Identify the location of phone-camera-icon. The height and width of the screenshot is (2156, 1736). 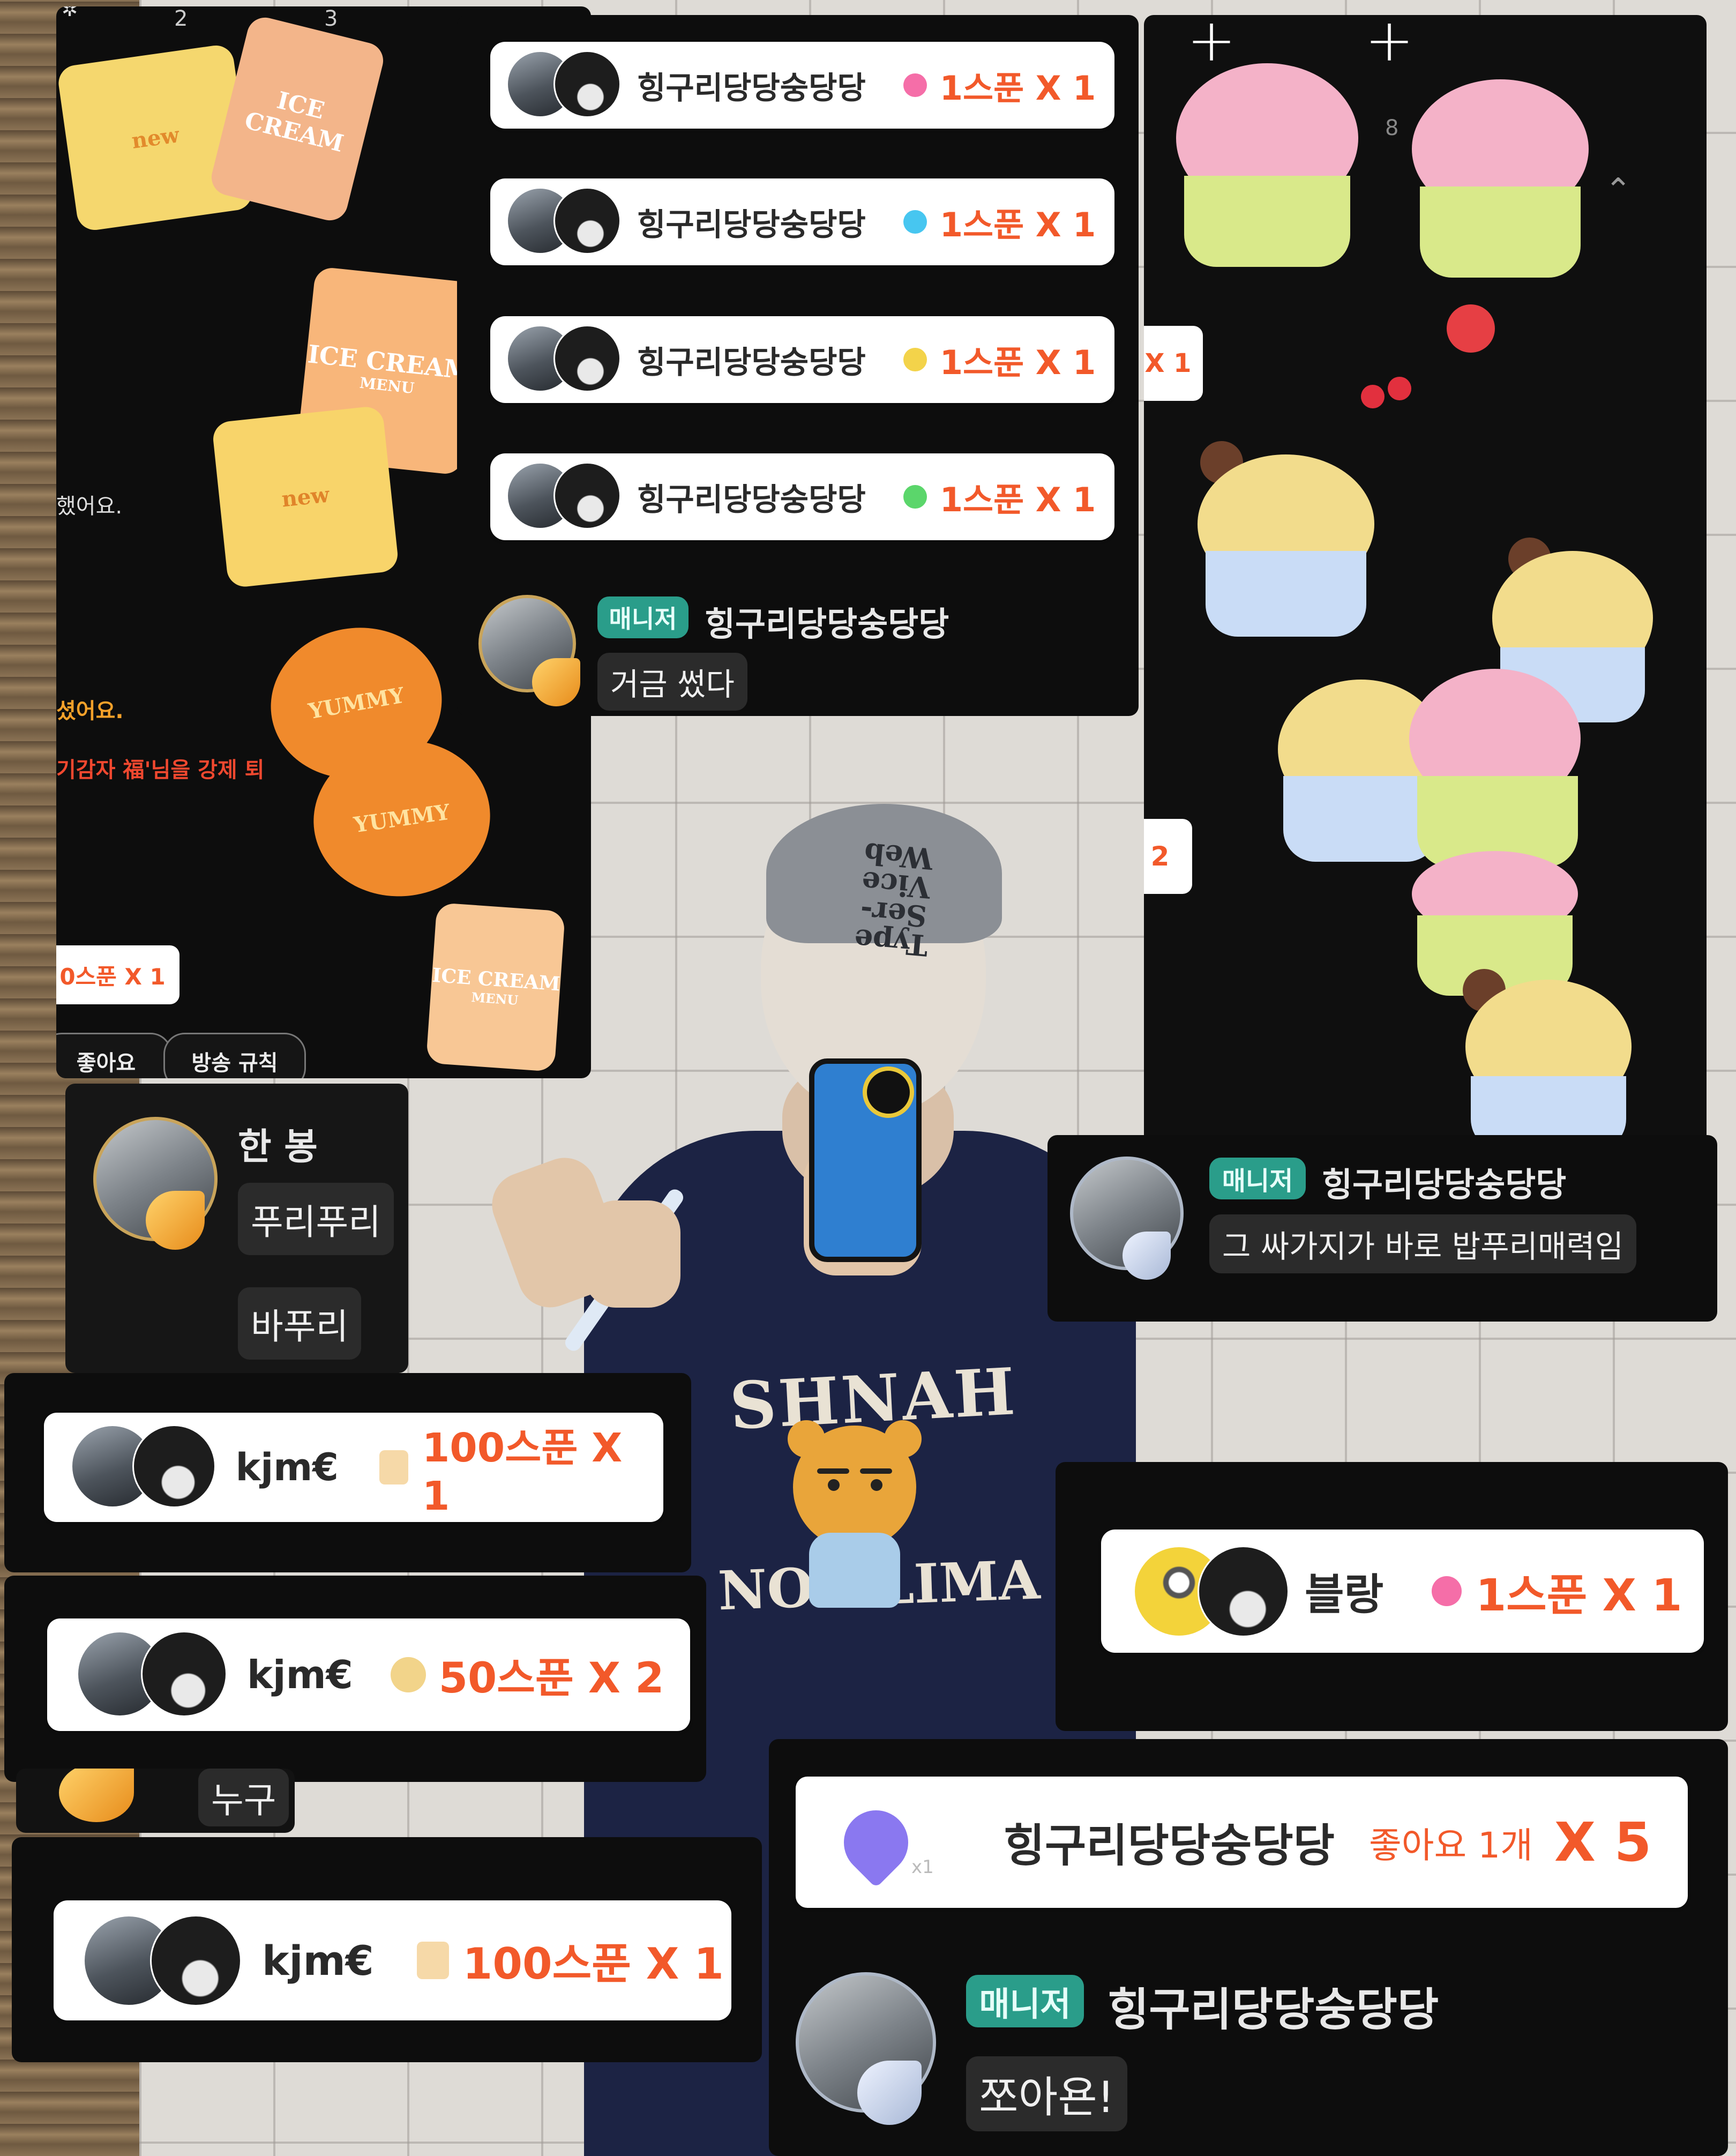
(888, 1092).